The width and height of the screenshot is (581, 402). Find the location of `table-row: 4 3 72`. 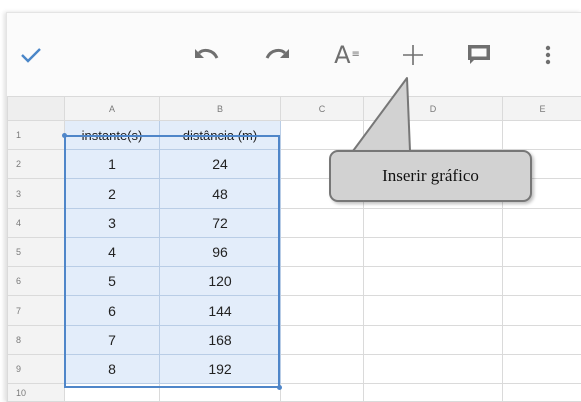

table-row: 4 3 72 is located at coordinates (294, 222).